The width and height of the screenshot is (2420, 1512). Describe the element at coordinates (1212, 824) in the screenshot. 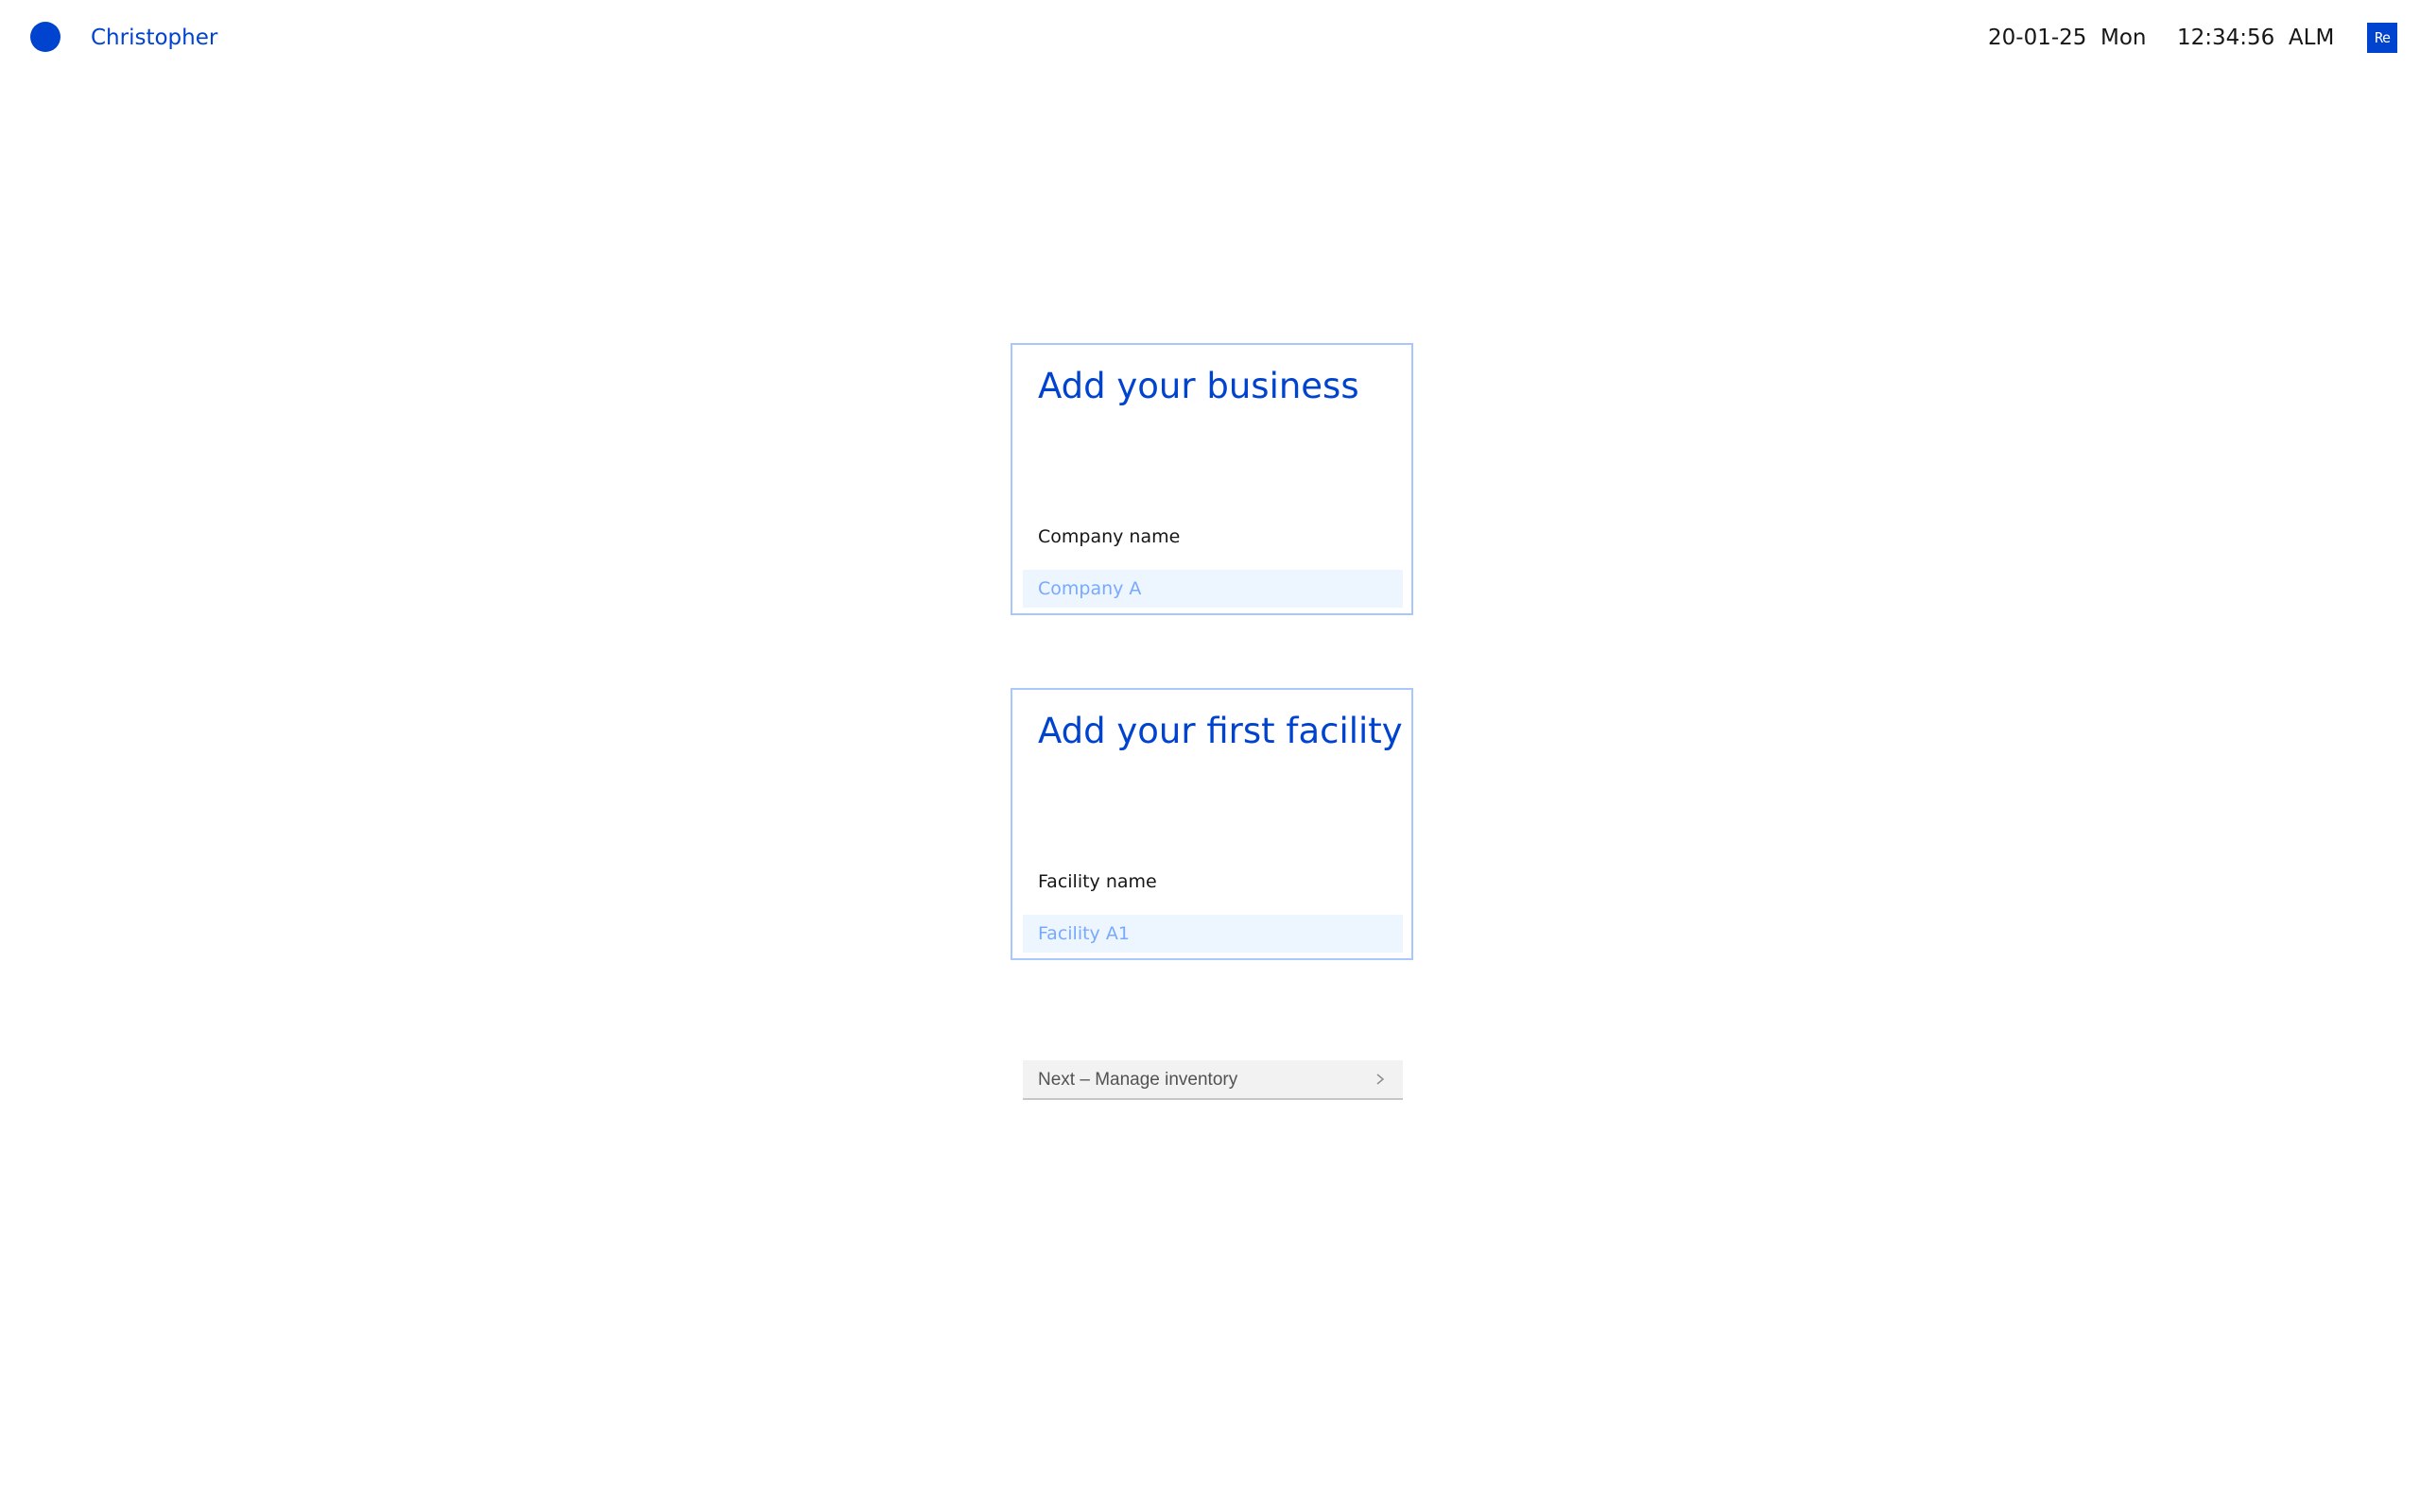

I see `facility-card: Add your first facility Facility name` at that location.